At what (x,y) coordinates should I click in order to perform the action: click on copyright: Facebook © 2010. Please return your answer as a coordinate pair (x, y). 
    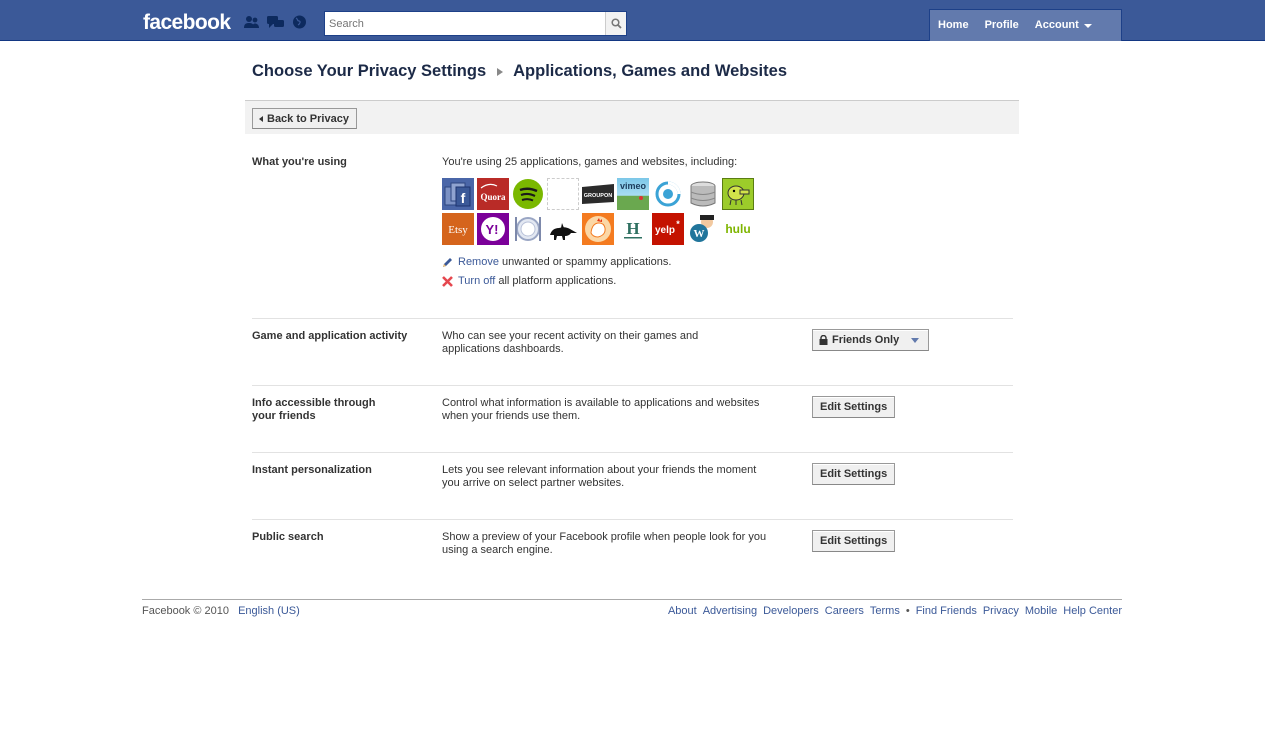
    Looking at the image, I should click on (185, 611).